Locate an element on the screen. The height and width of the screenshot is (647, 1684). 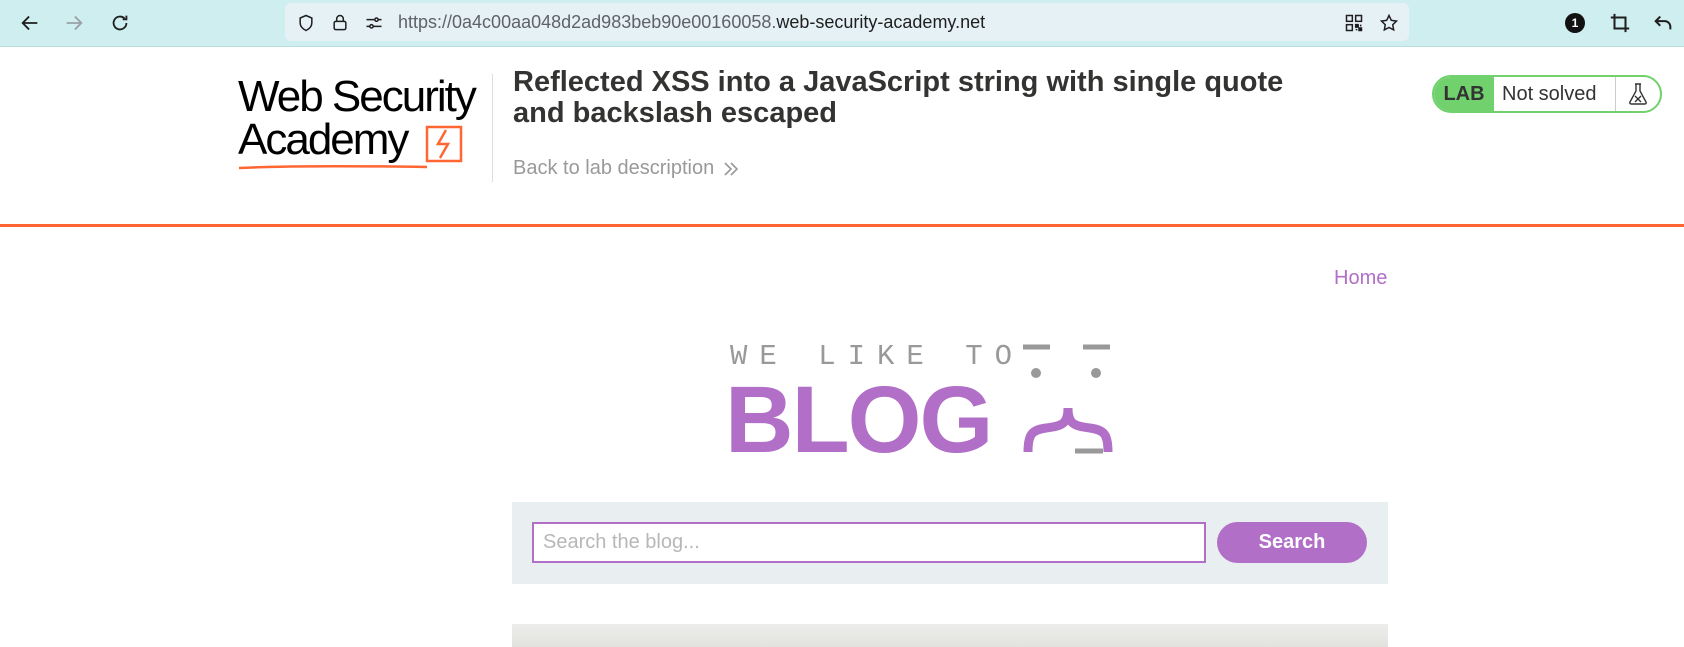
undo-icon is located at coordinates (1663, 23).